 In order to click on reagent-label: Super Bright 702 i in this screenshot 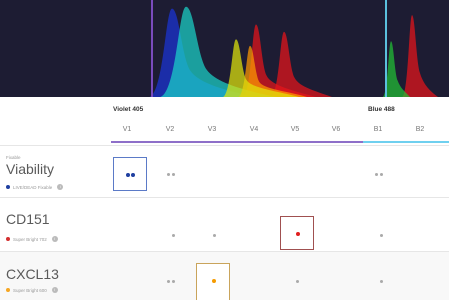, I will do `click(32, 239)`.